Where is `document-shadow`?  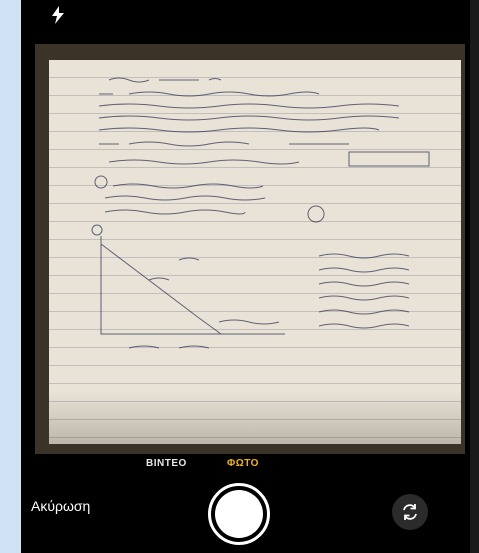 document-shadow is located at coordinates (255, 418).